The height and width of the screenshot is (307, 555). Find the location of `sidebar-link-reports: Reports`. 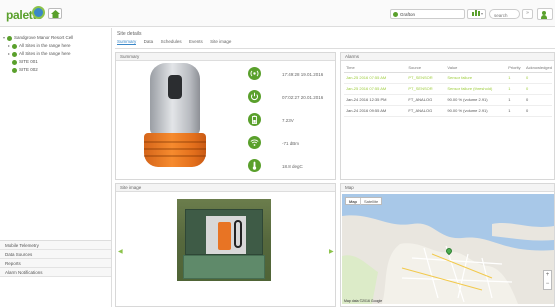

sidebar-link-reports: Reports is located at coordinates (55, 263).